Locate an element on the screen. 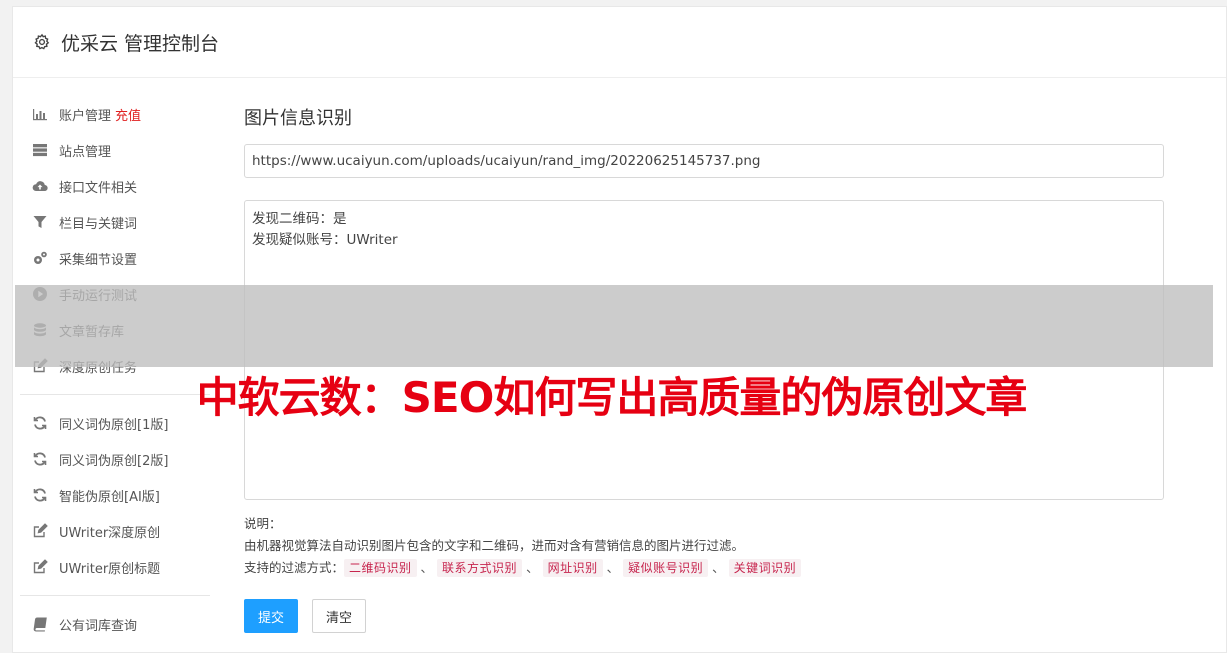 Image resolution: width=1227 pixels, height=653 pixels. filter-tag: 联系方式识别 is located at coordinates (480, 568).